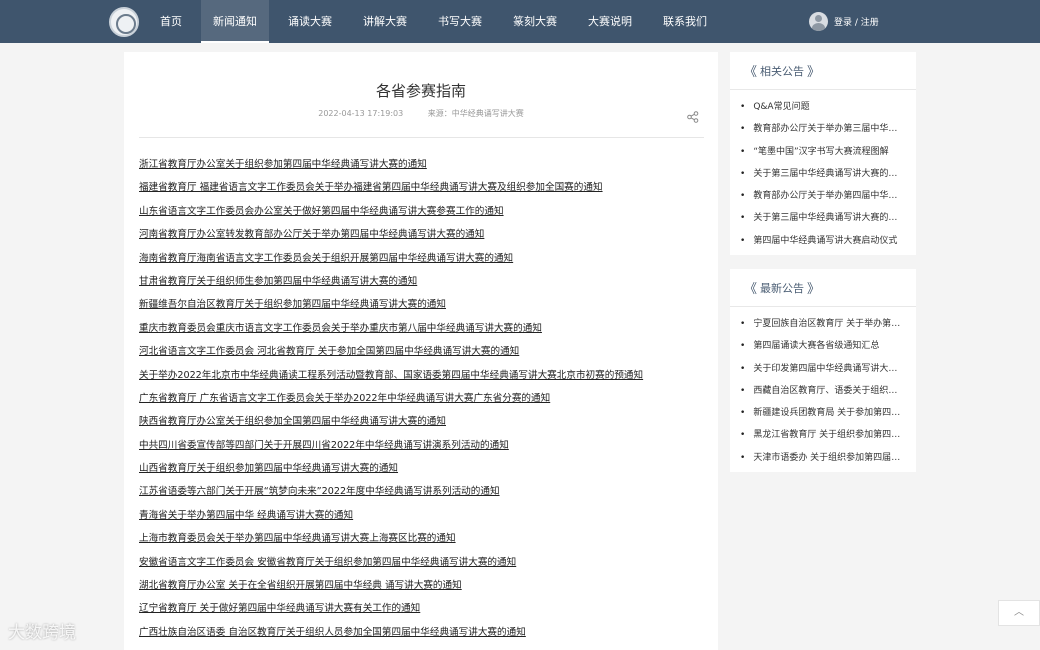 Image resolution: width=1040 pixels, height=650 pixels. Describe the element at coordinates (268, 468) in the screenshot. I see `province-notice-link: 山西省教育厅关于组织参加第四届中华经典诵写讲大赛的通知` at that location.